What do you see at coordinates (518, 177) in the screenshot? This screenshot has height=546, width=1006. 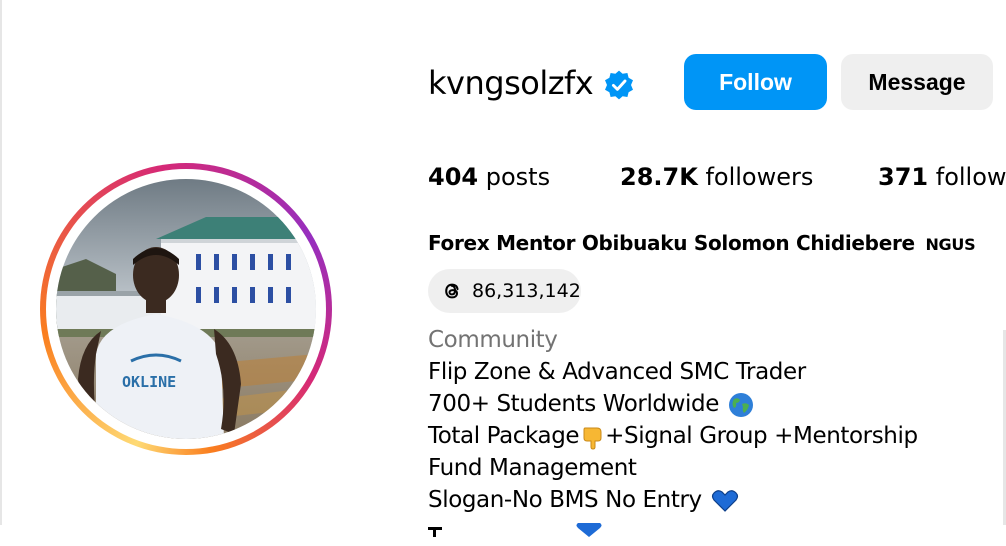 I see `posts-label: posts` at bounding box center [518, 177].